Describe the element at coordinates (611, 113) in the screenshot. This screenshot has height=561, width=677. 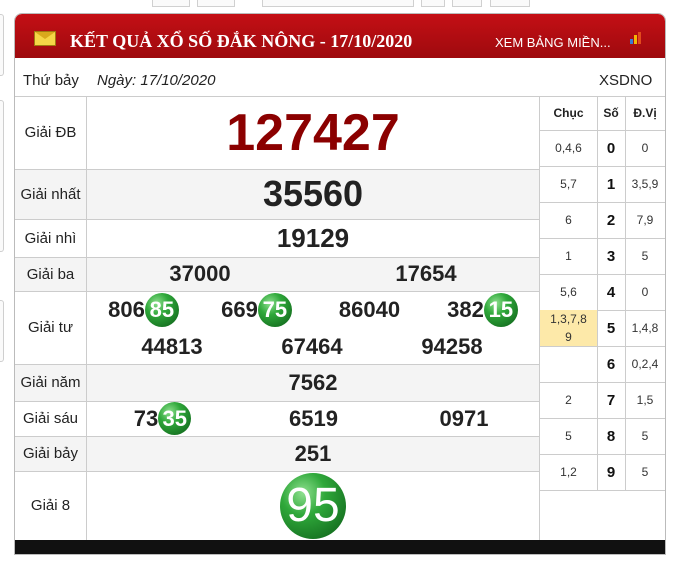
I see `stats-header-so: Số` at that location.